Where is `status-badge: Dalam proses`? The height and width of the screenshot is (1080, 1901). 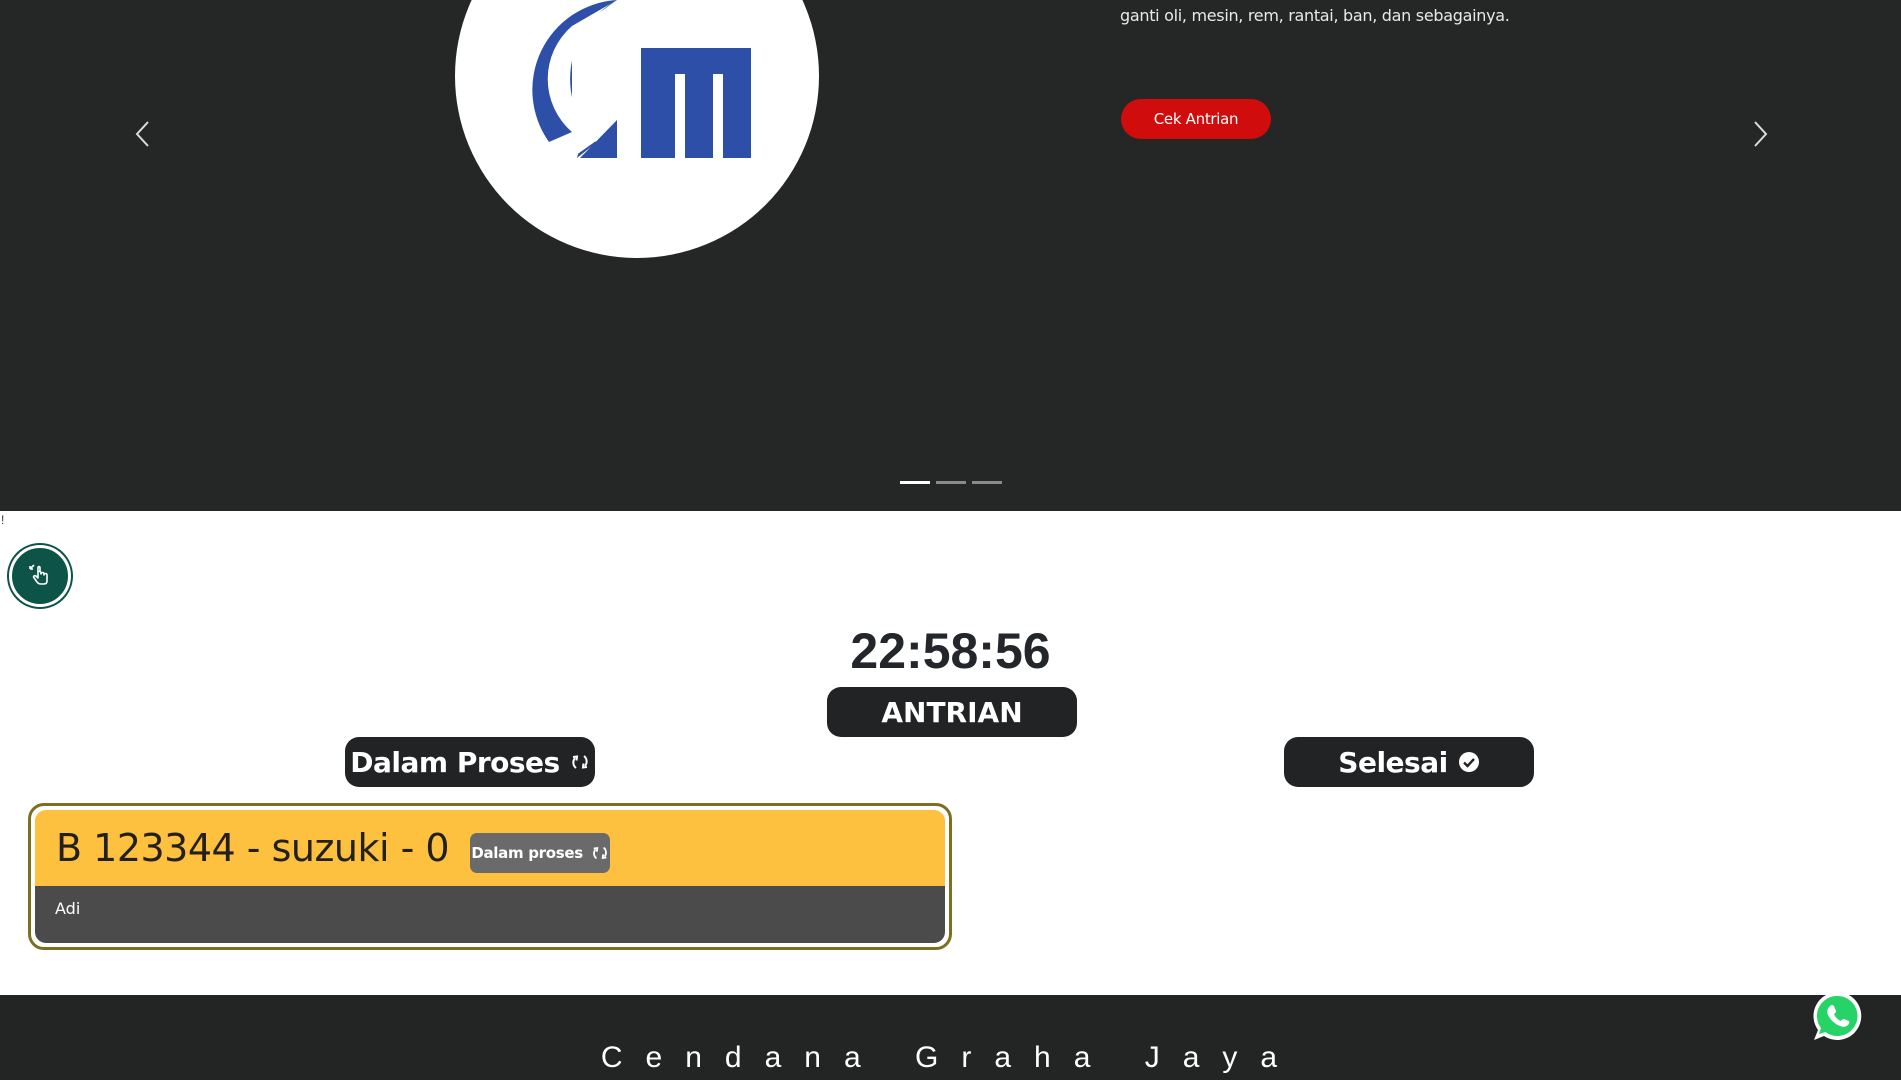
status-badge: Dalam proses is located at coordinates (540, 853).